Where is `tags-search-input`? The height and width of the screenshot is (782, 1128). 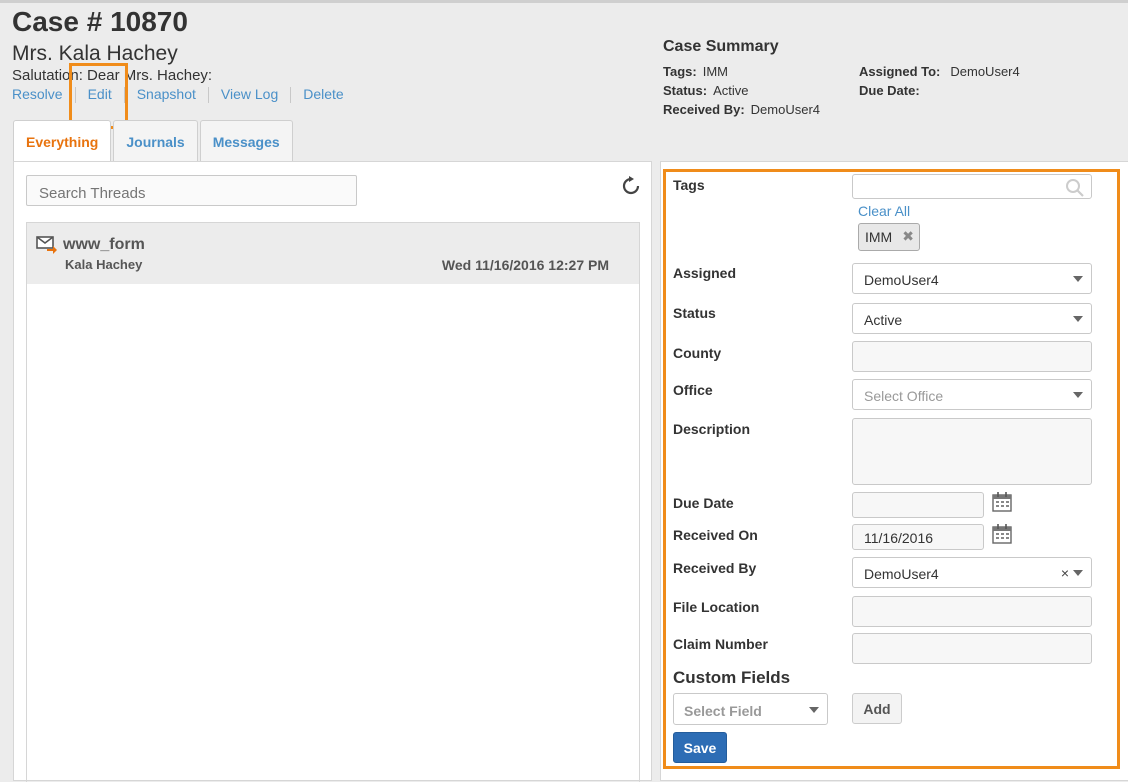 tags-search-input is located at coordinates (972, 186).